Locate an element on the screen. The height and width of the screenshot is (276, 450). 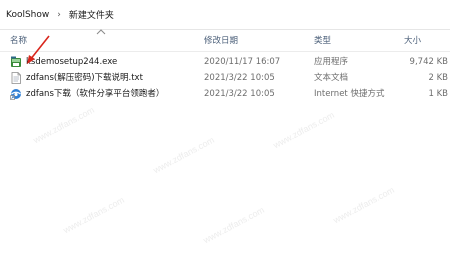
file-size: 2 KB is located at coordinates (438, 78).